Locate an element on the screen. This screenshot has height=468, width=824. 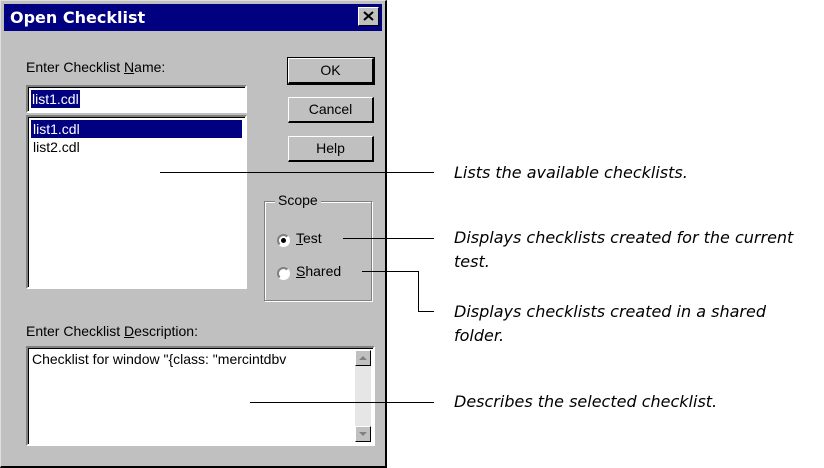
ok-button: OK is located at coordinates (331, 71).